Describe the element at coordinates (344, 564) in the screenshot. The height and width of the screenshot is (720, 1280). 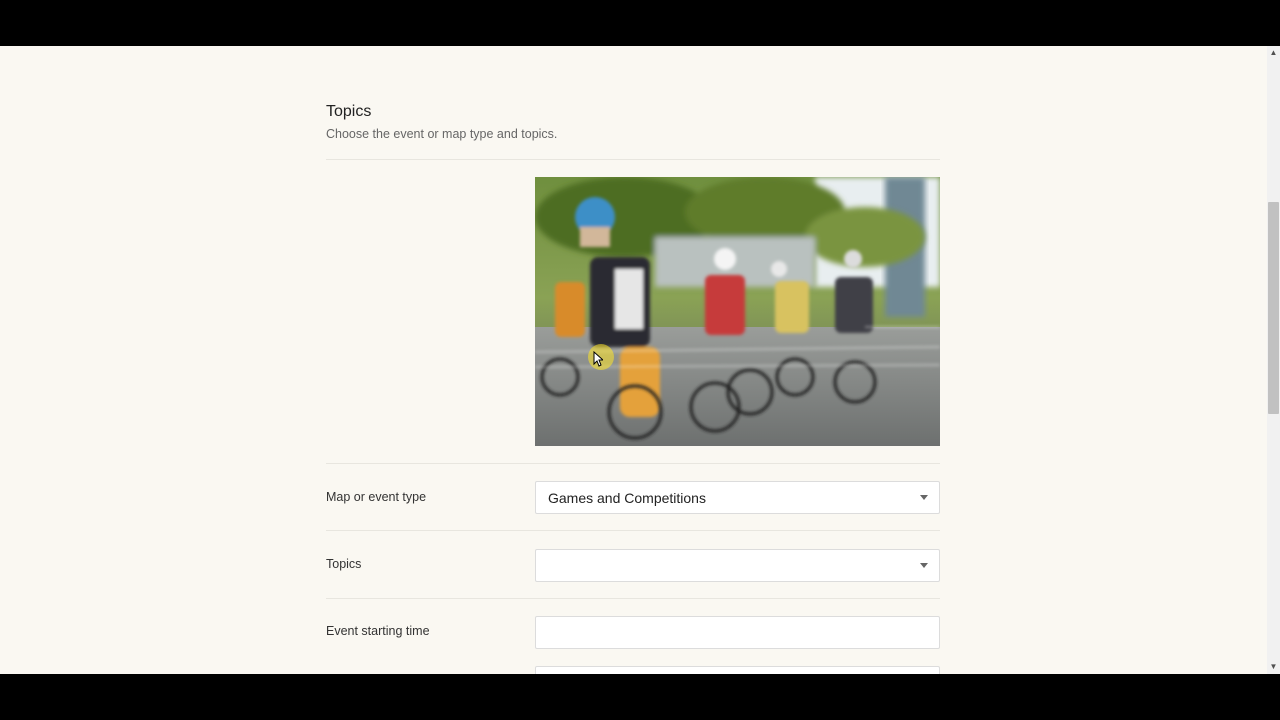
I see `topics-label: Topics` at that location.